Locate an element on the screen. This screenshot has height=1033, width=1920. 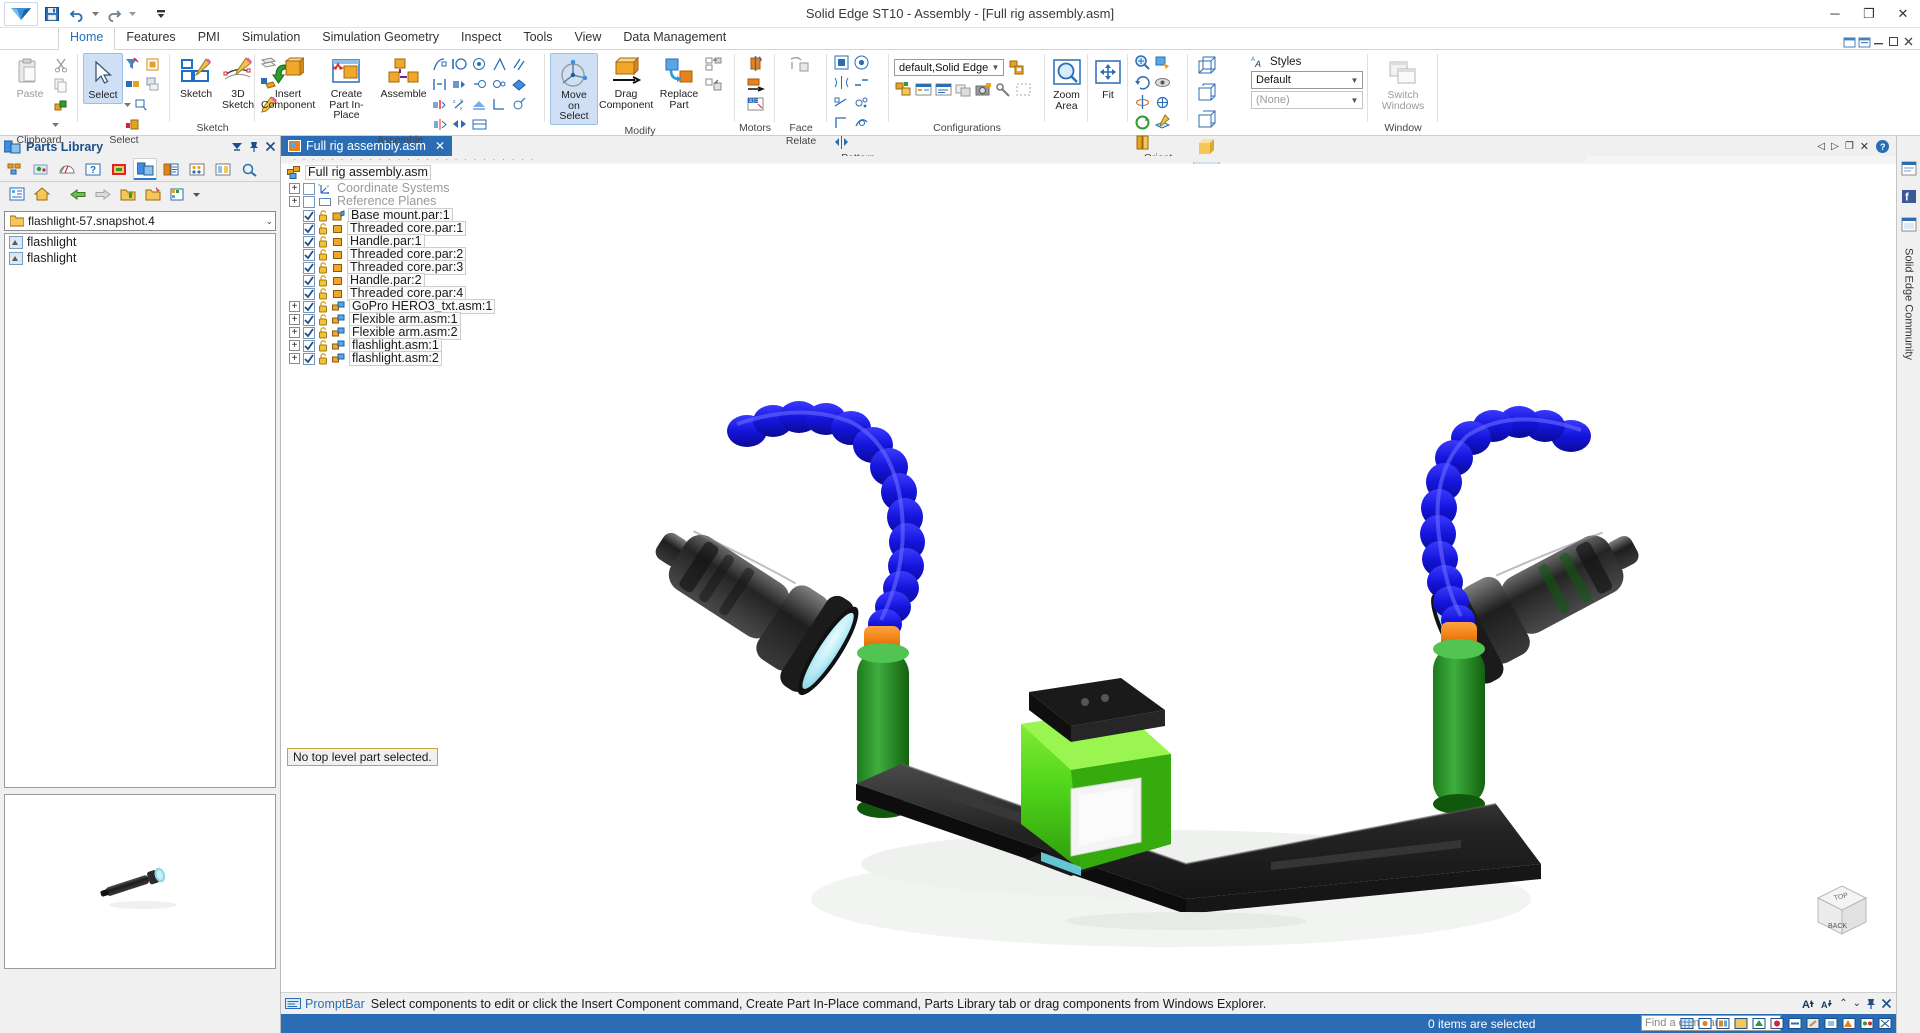
tab-family-of-assemblies is located at coordinates (197, 169).